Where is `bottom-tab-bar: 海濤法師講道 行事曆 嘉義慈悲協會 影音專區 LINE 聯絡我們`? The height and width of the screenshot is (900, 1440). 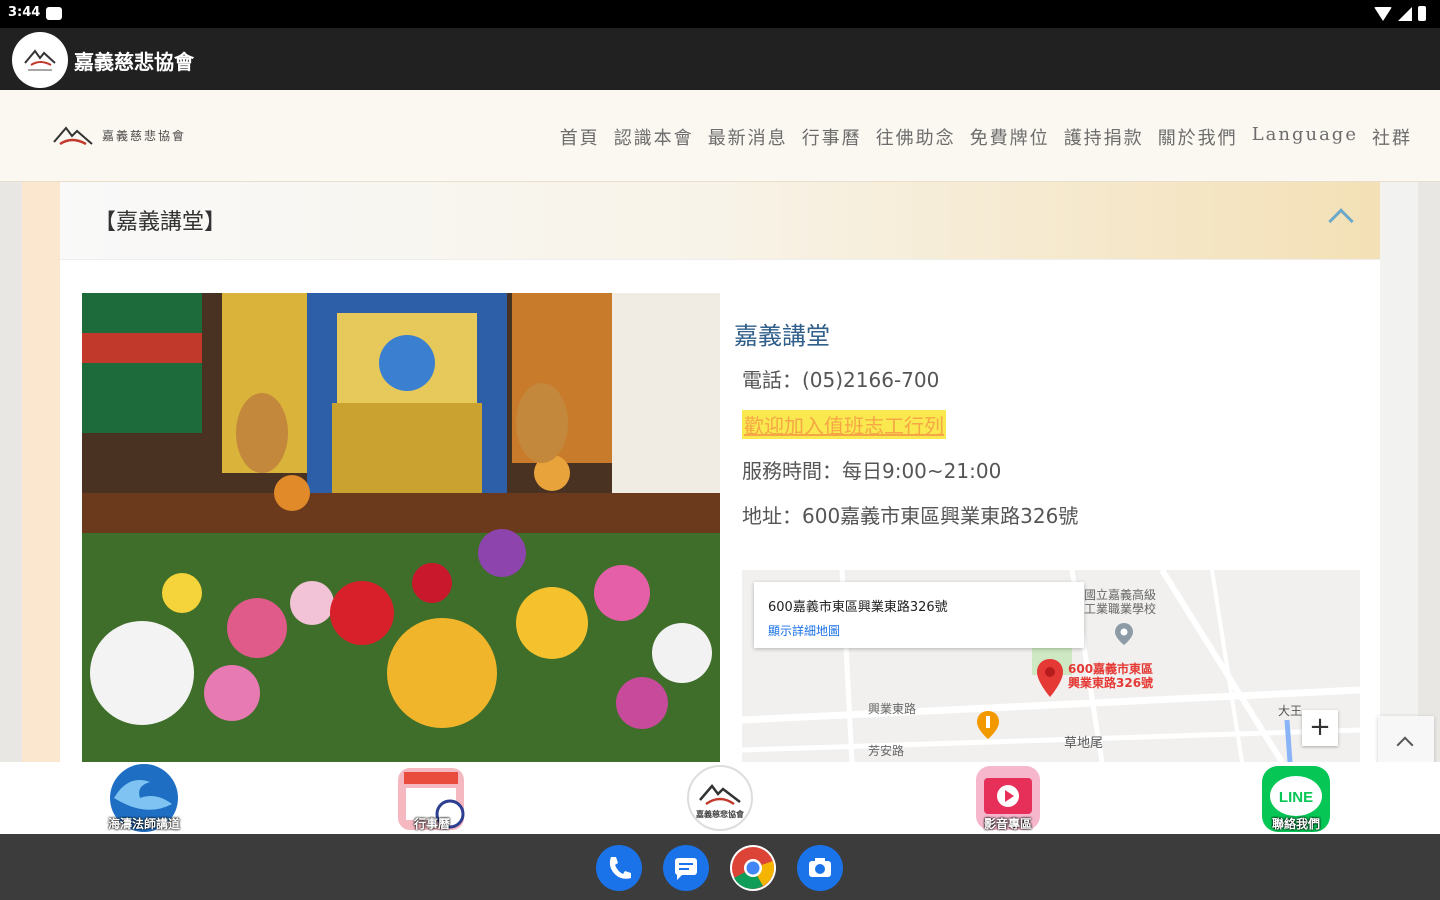
bottom-tab-bar: 海濤法師講道 行事曆 嘉義慈悲協會 影音專區 LINE 聯絡我們 is located at coordinates (720, 798).